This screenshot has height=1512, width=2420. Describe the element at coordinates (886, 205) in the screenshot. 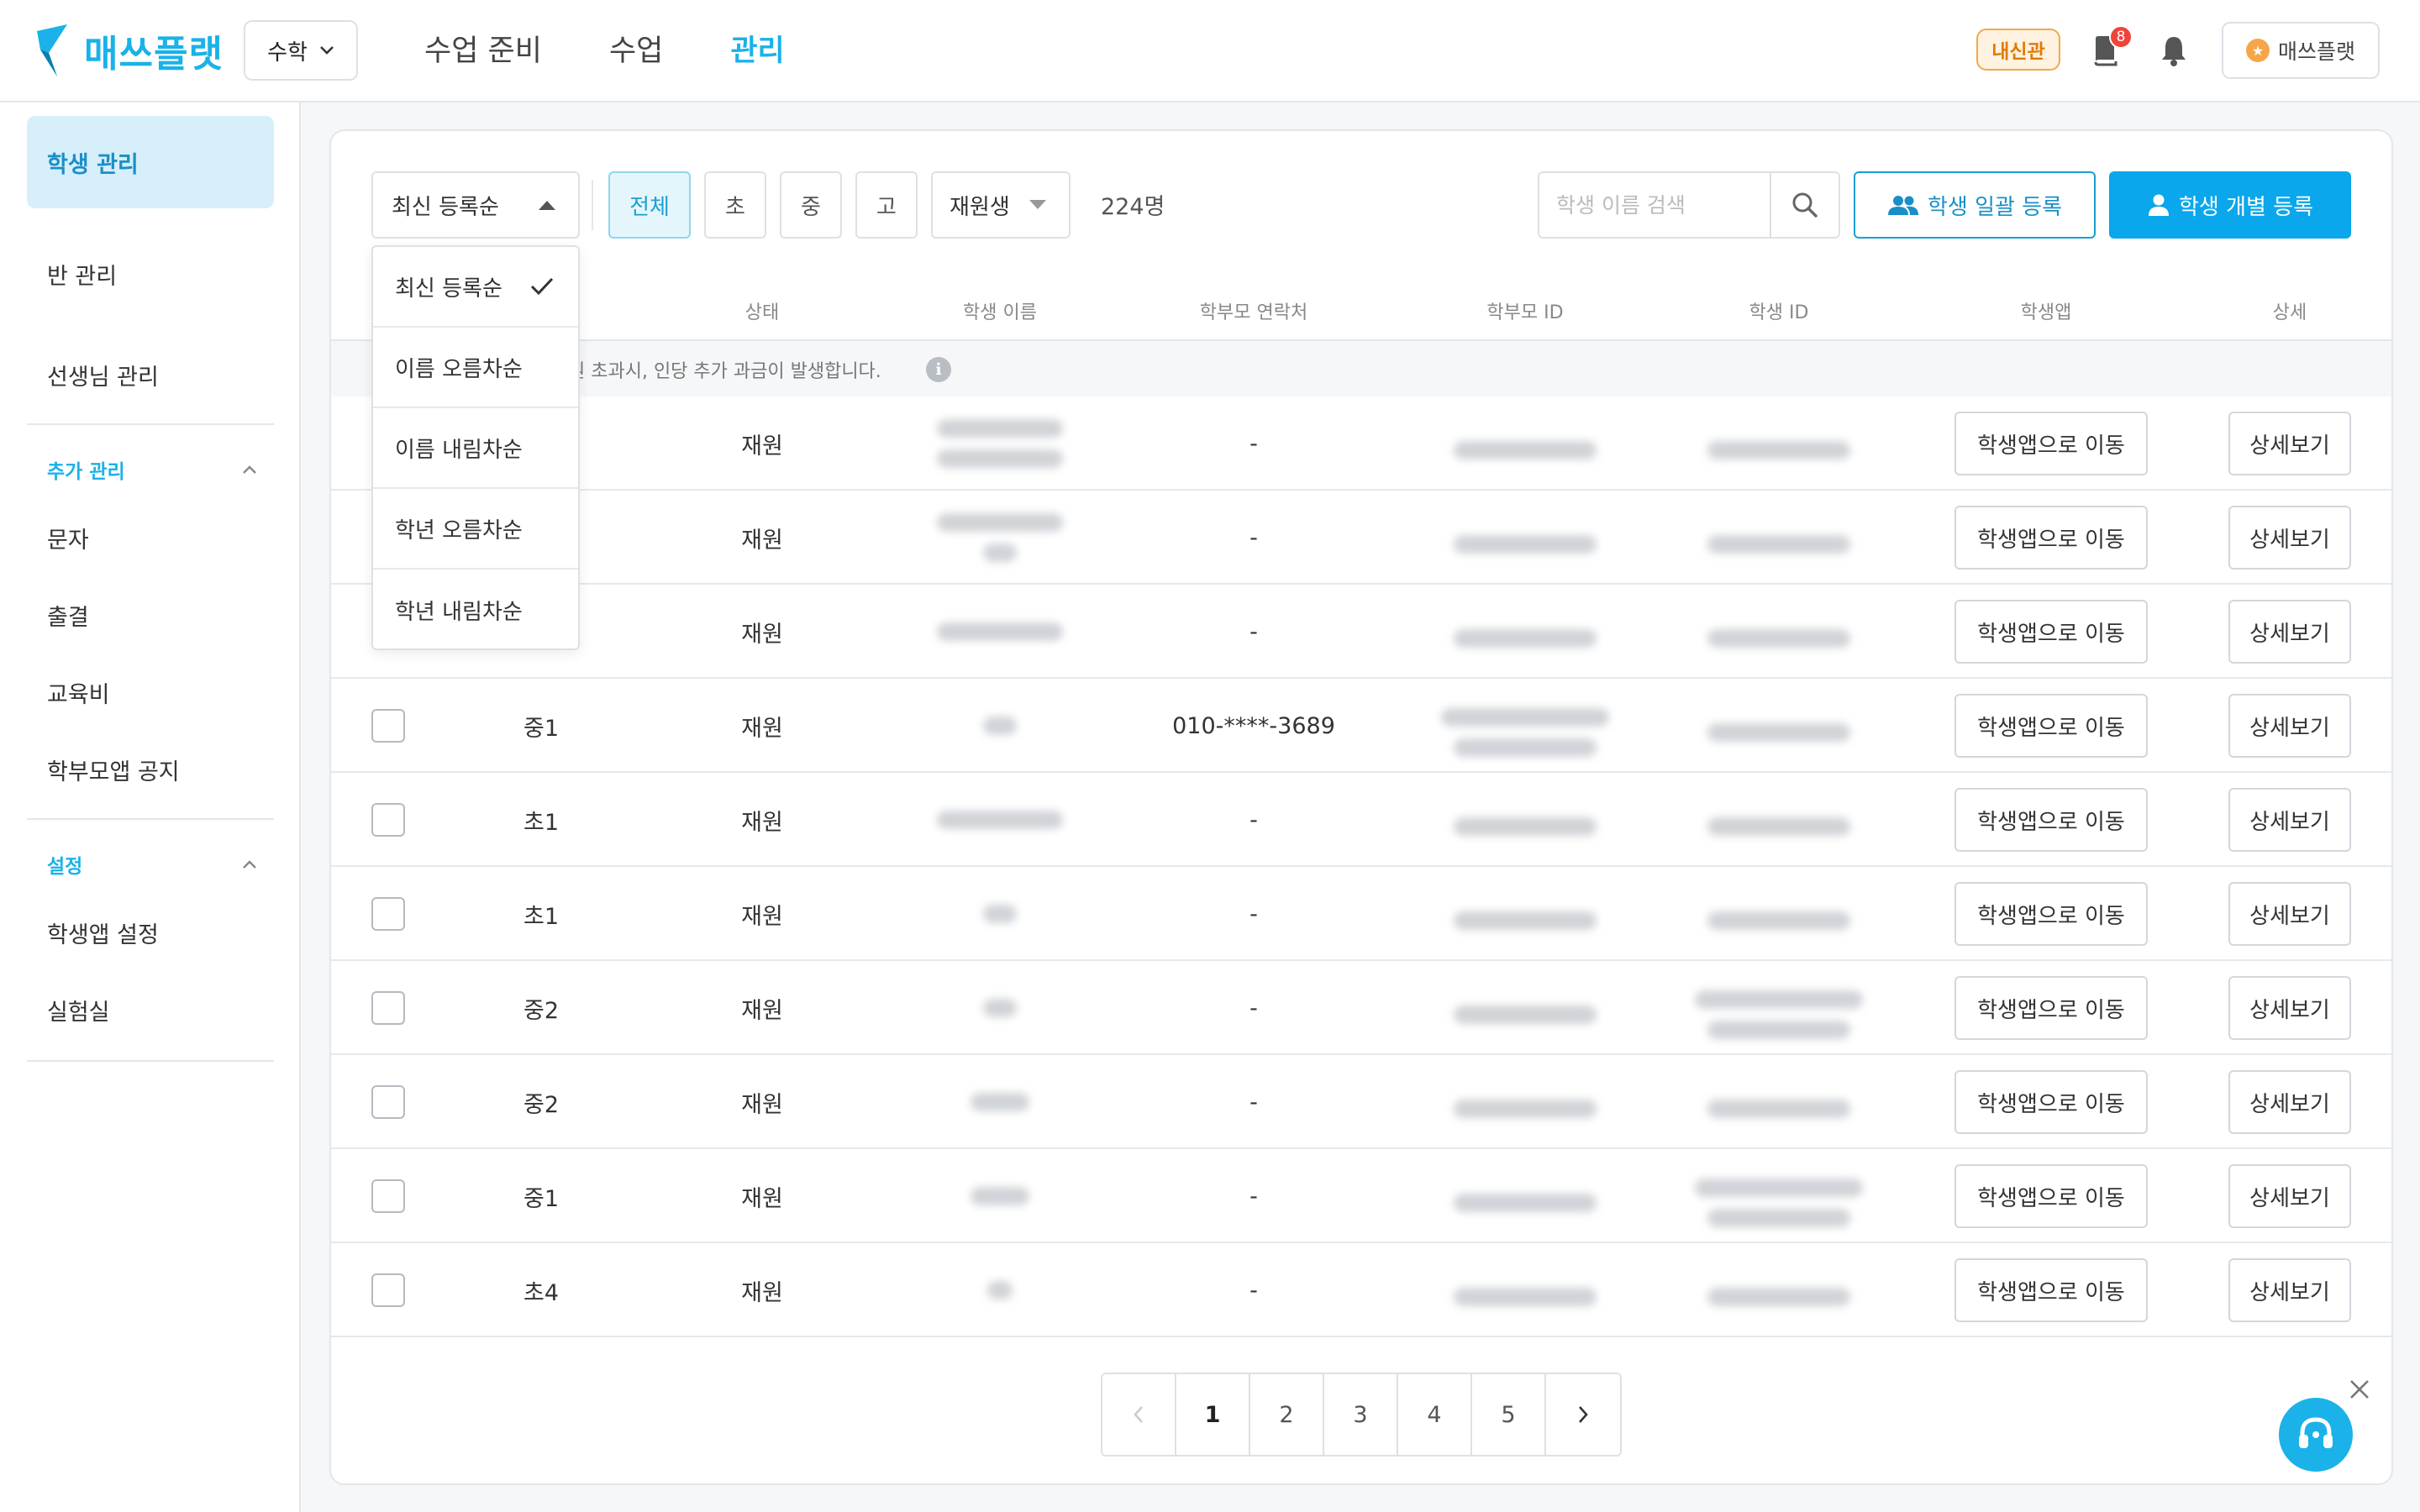

I see `filter-high-button: 고` at that location.